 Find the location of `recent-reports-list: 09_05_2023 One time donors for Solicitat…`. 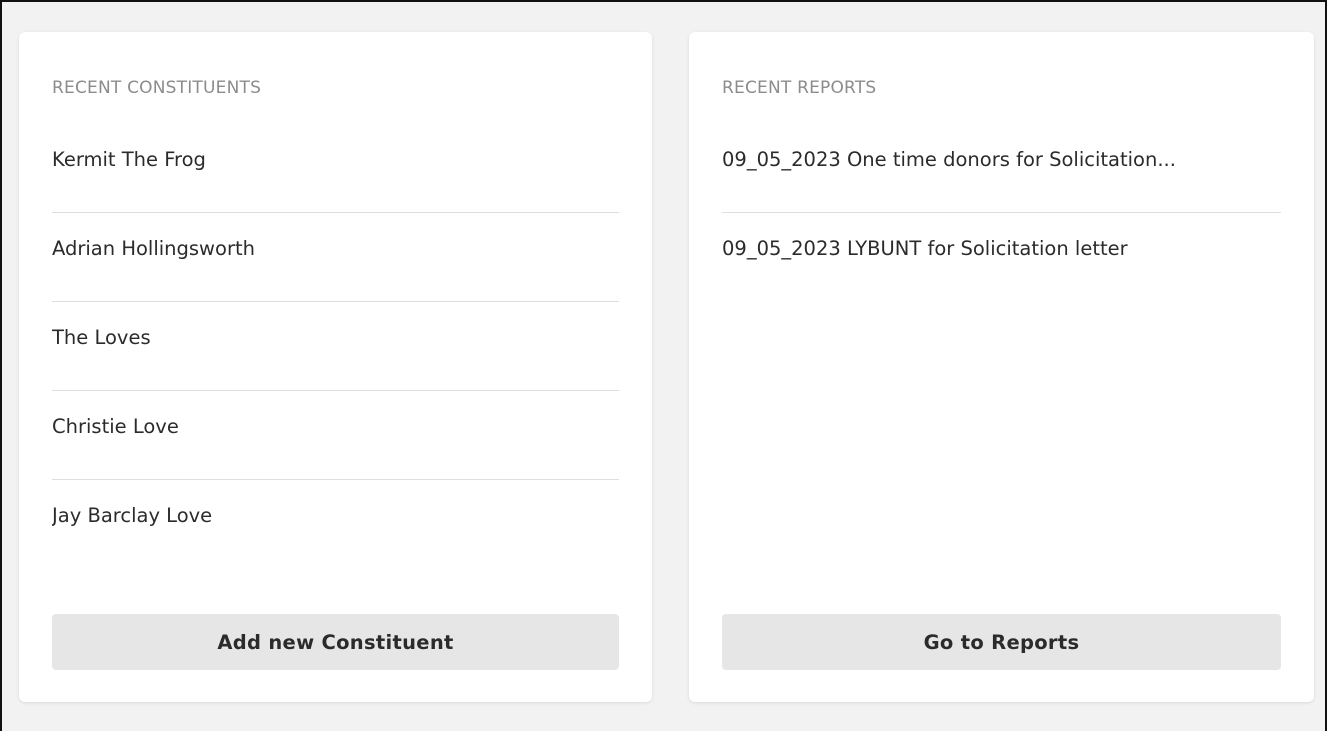

recent-reports-list: 09_05_2023 One time donors for Solicitat… is located at coordinates (1001, 213).